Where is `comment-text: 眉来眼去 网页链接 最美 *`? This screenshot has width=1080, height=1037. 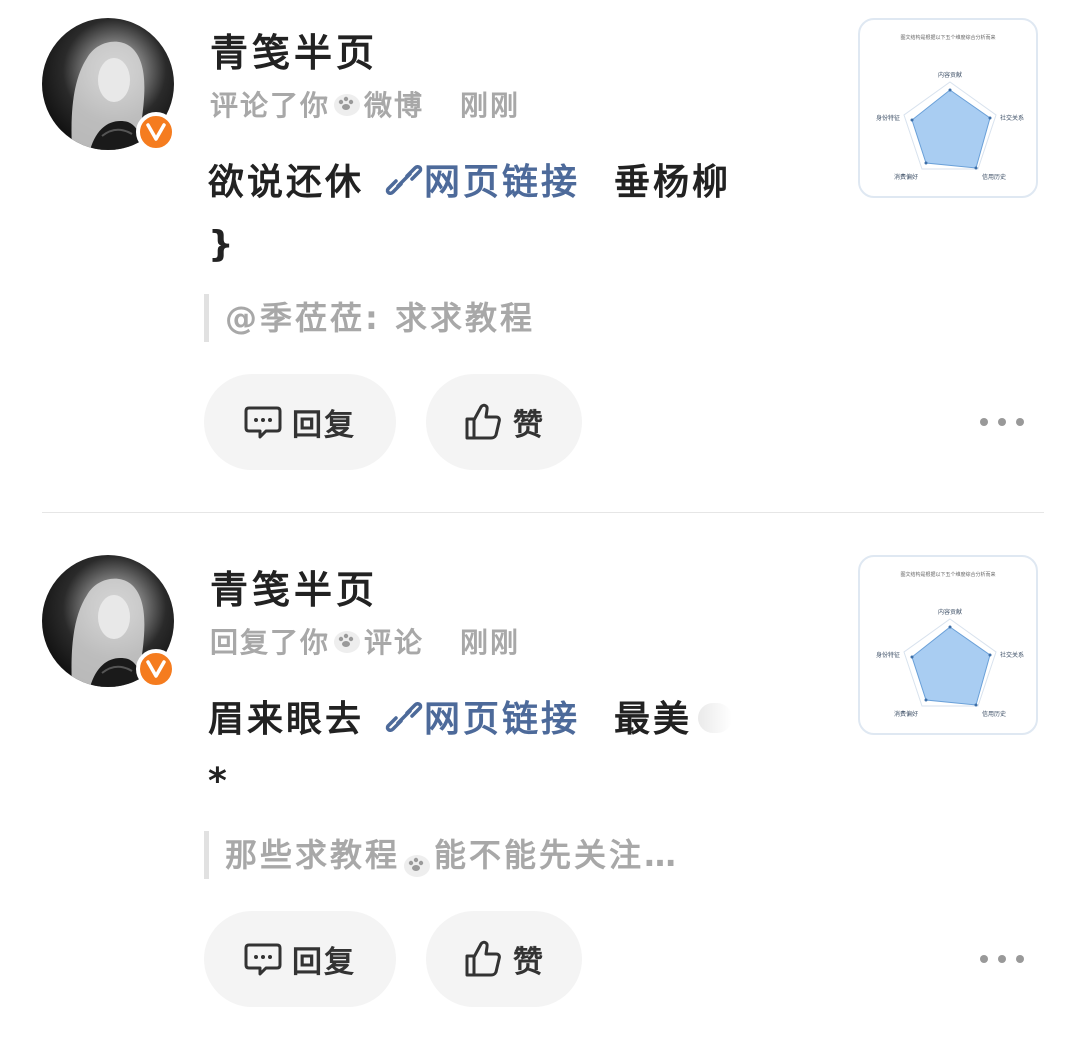 comment-text: 眉来眼去 网页链接 最美 * is located at coordinates (488, 751).